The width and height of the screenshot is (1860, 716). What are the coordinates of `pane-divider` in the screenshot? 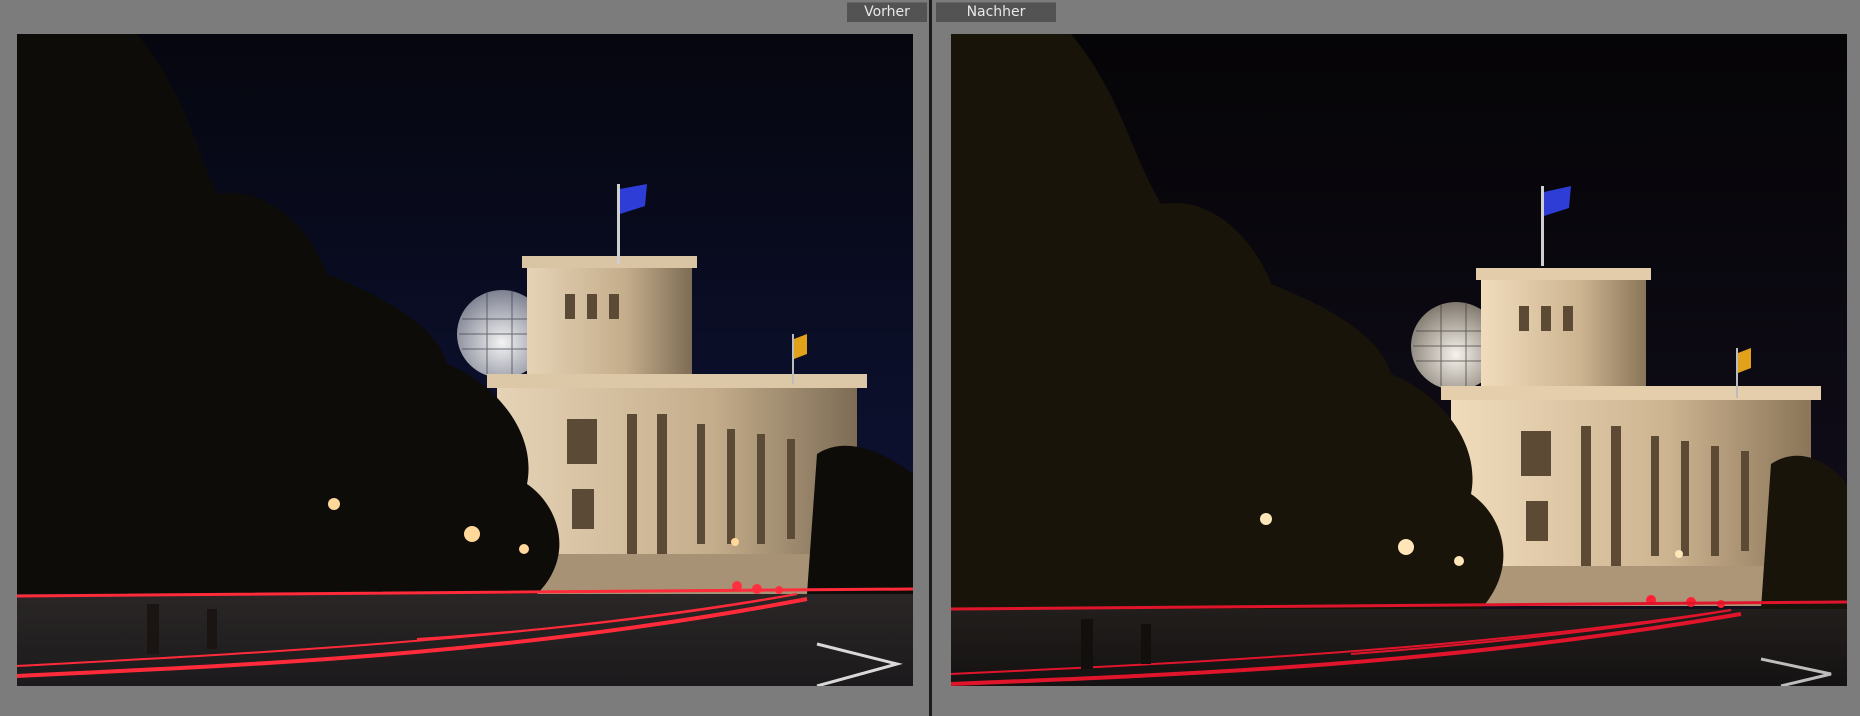 It's located at (930, 358).